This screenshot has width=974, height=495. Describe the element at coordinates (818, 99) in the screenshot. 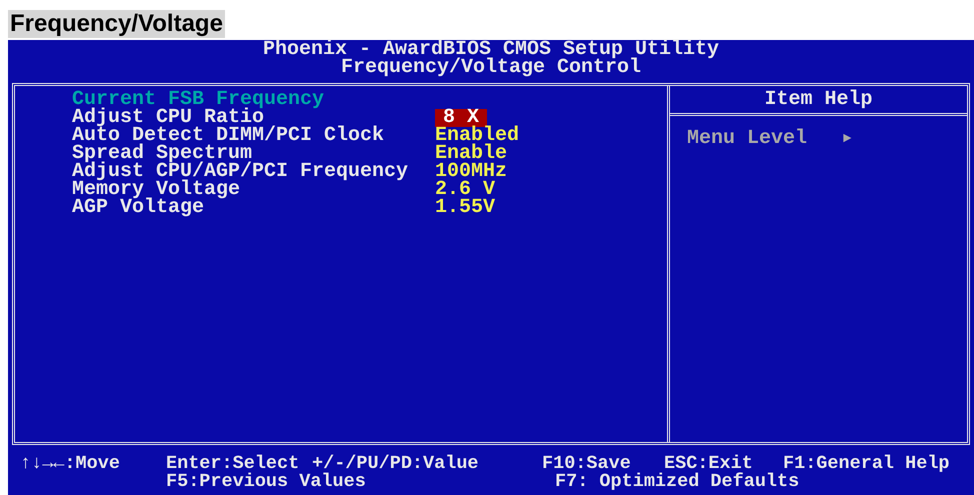

I see `help-title: Item Help` at that location.